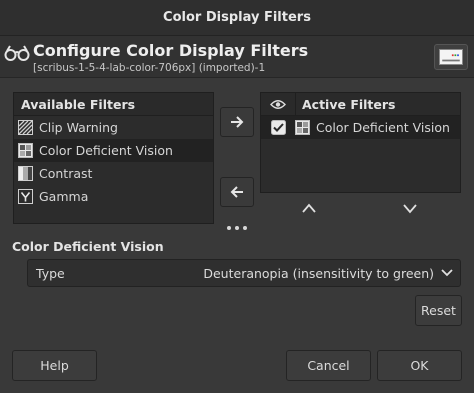  Describe the element at coordinates (328, 365) in the screenshot. I see `cancel-button: Cancel` at that location.